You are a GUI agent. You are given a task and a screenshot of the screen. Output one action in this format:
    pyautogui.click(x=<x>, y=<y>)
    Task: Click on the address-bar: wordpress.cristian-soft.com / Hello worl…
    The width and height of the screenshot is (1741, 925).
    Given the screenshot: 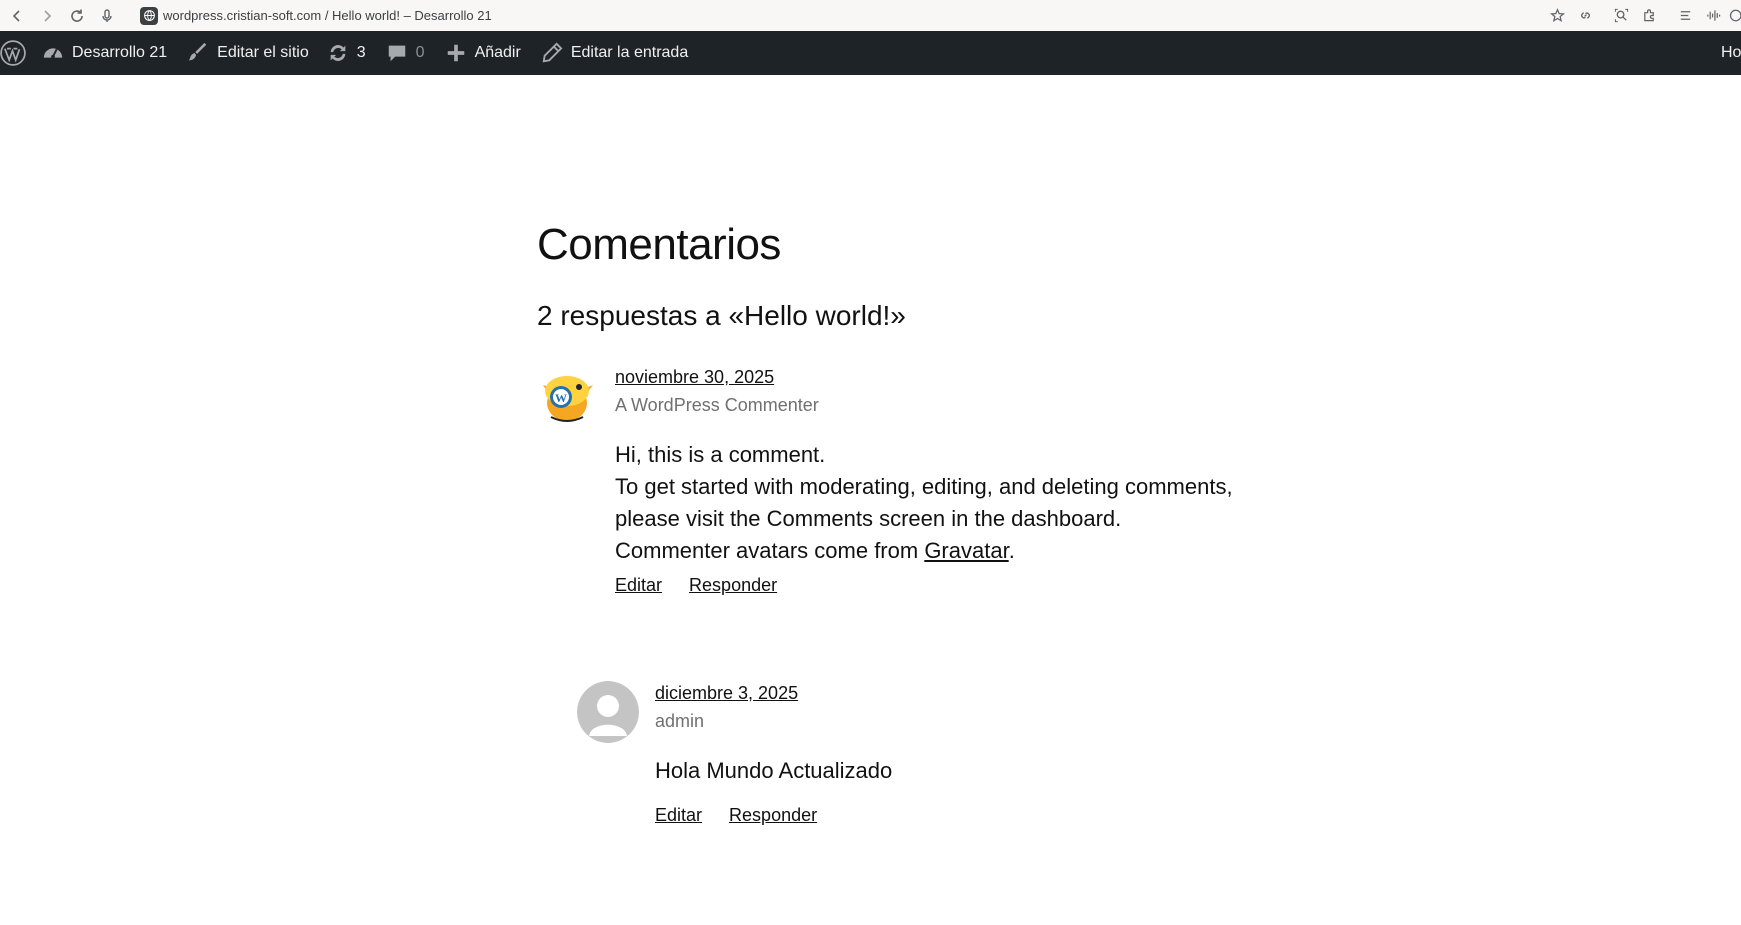 What is the action you would take?
    pyautogui.click(x=316, y=15)
    